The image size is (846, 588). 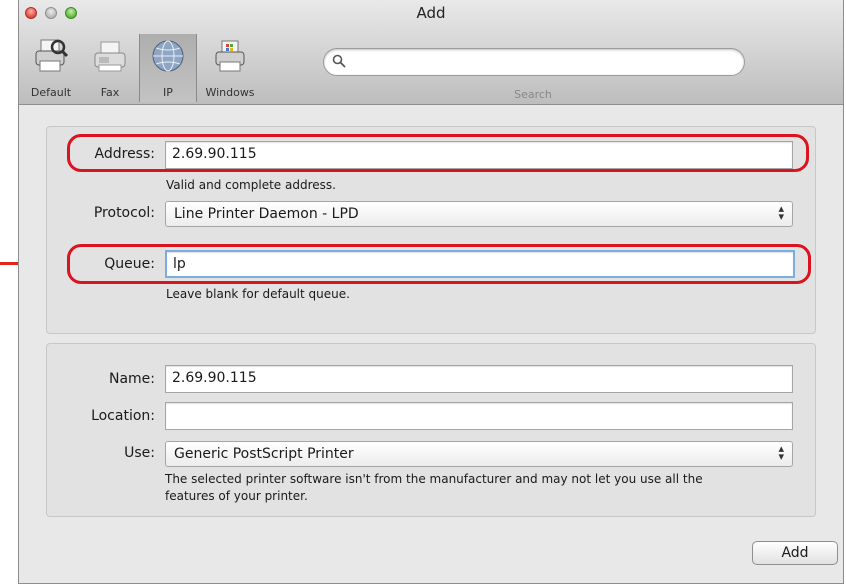 I want to click on toolbar-ip-button: IP, so click(x=168, y=68).